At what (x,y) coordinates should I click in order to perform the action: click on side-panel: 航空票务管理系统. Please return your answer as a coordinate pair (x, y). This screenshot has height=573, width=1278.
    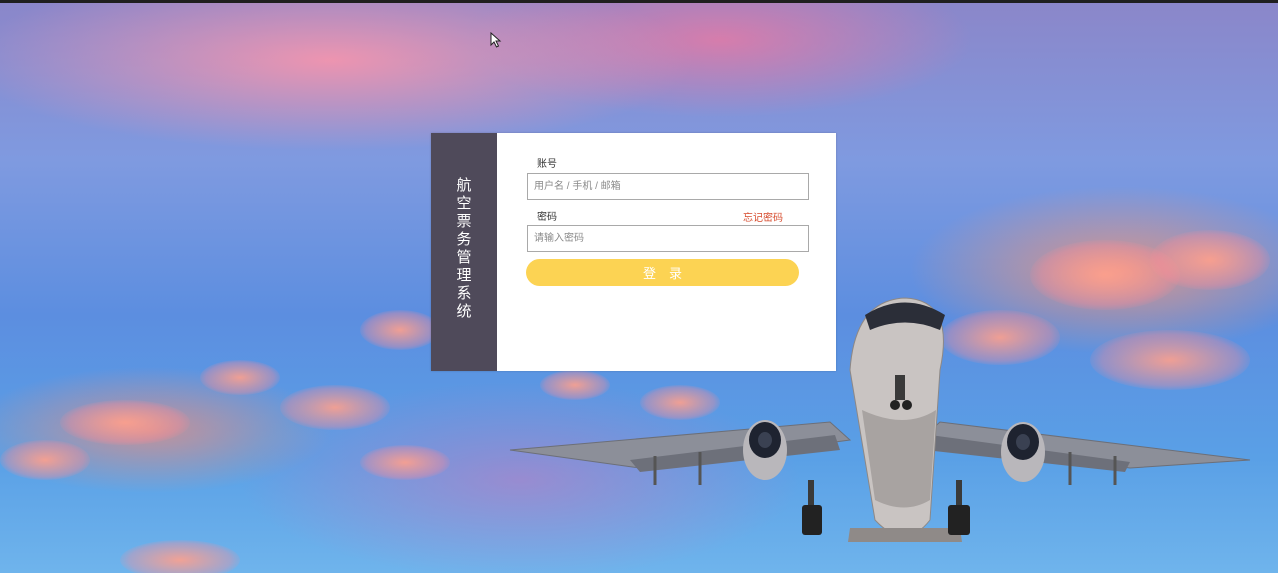
    Looking at the image, I should click on (464, 252).